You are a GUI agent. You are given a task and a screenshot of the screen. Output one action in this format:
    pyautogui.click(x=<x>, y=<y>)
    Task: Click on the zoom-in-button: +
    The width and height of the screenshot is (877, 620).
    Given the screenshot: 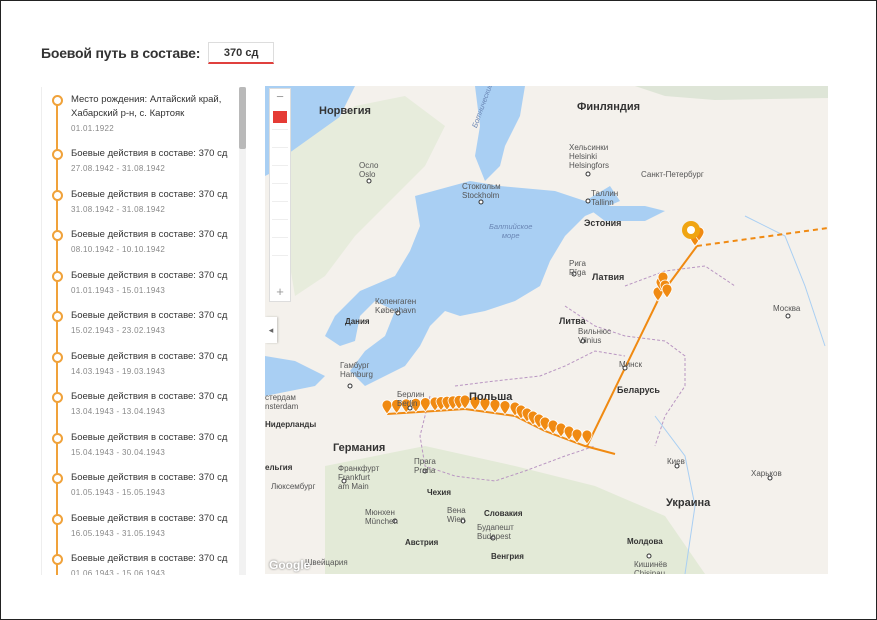 What is the action you would take?
    pyautogui.click(x=280, y=292)
    